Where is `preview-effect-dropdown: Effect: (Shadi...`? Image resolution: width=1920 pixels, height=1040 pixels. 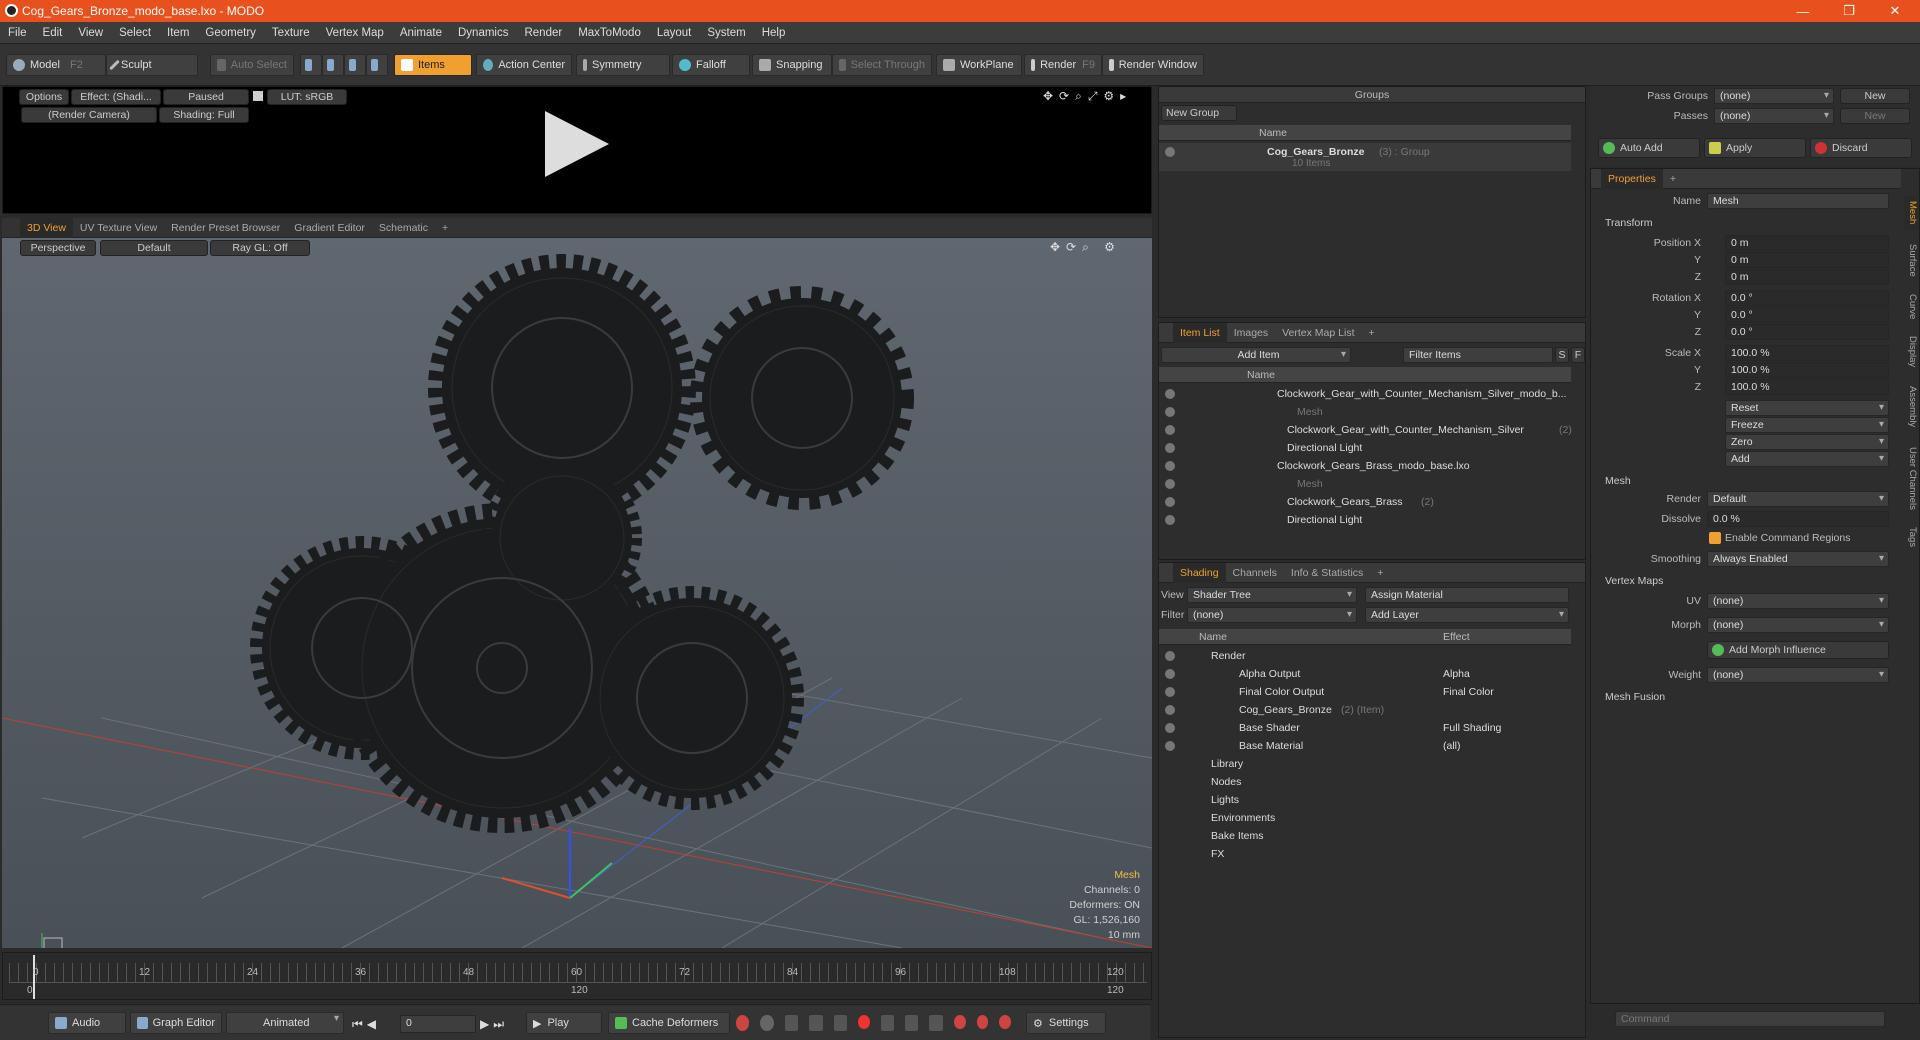
preview-effect-dropdown: Effect: (Shadi... is located at coordinates (116, 97).